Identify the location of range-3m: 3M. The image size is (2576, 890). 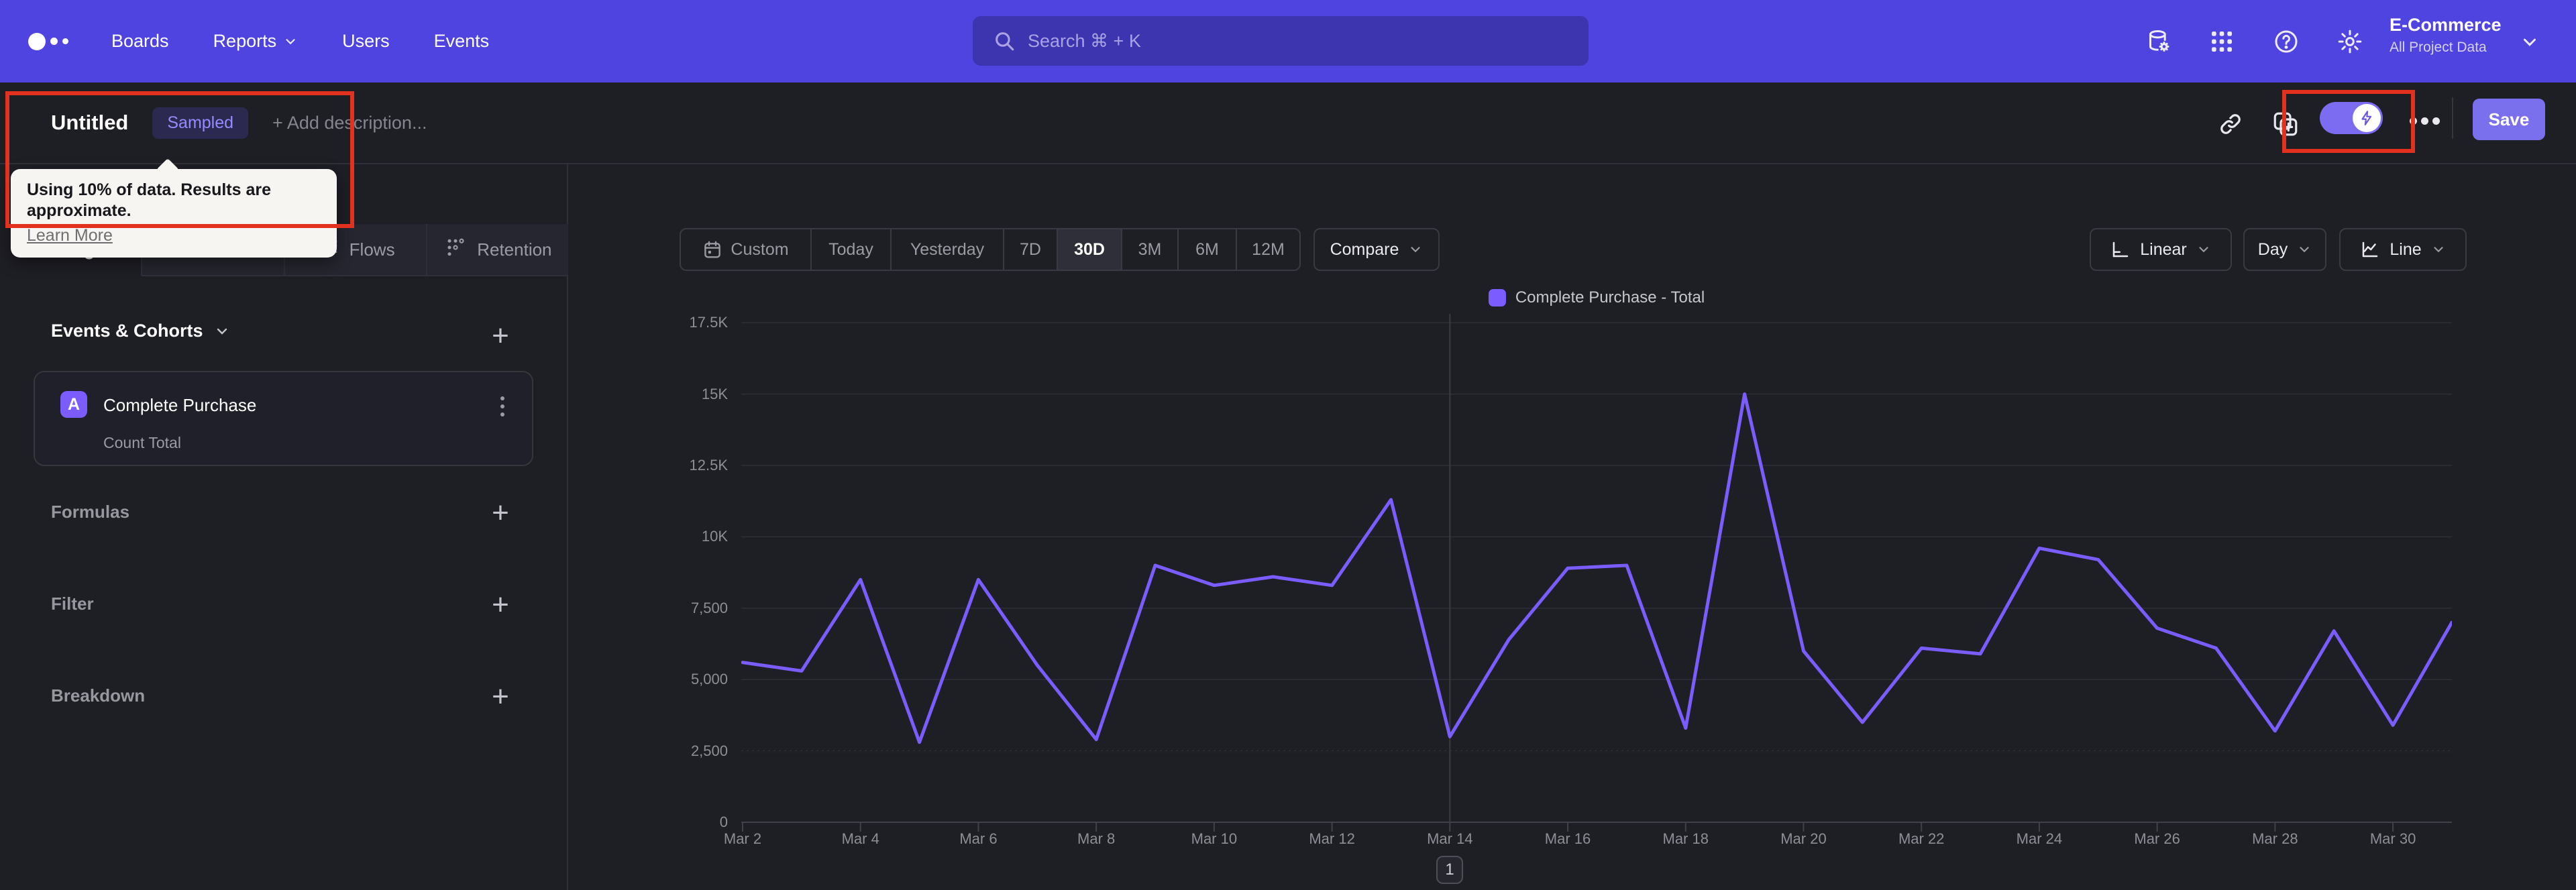
(1150, 249).